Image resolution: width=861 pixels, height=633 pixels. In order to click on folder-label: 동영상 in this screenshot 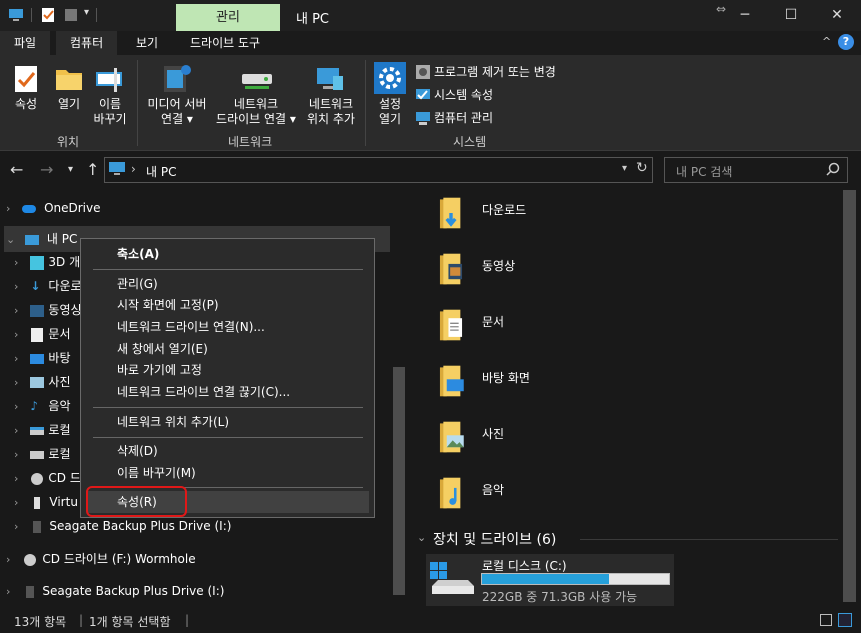, I will do `click(498, 265)`.